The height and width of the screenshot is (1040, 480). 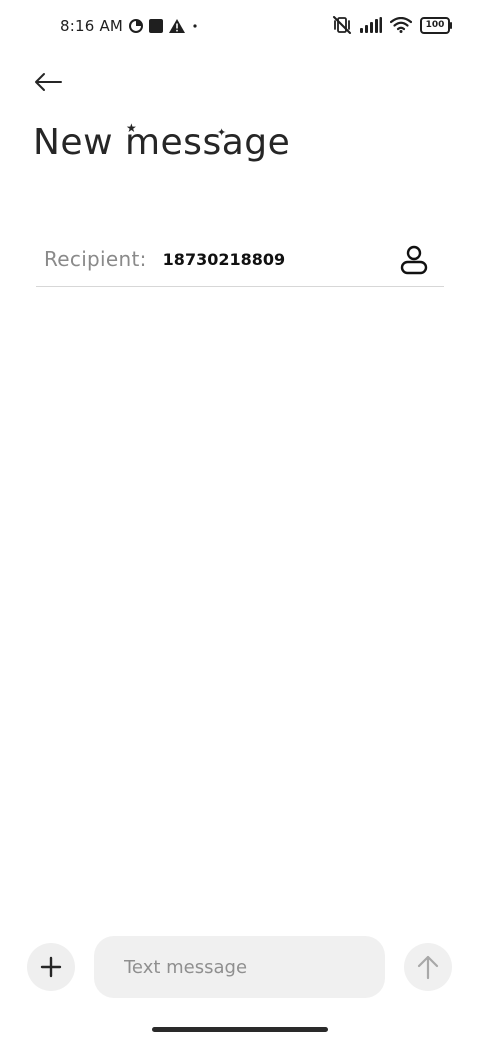 I want to click on send-button, so click(x=428, y=967).